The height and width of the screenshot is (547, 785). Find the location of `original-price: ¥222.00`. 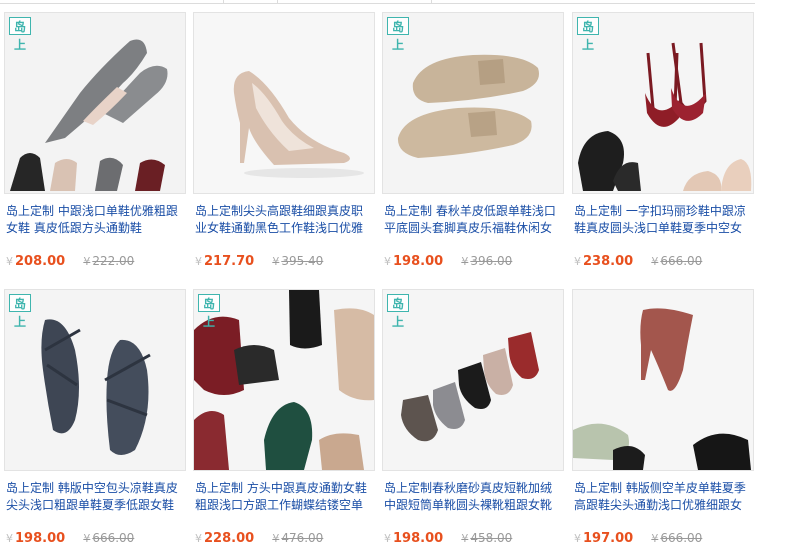

original-price: ¥222.00 is located at coordinates (108, 261).